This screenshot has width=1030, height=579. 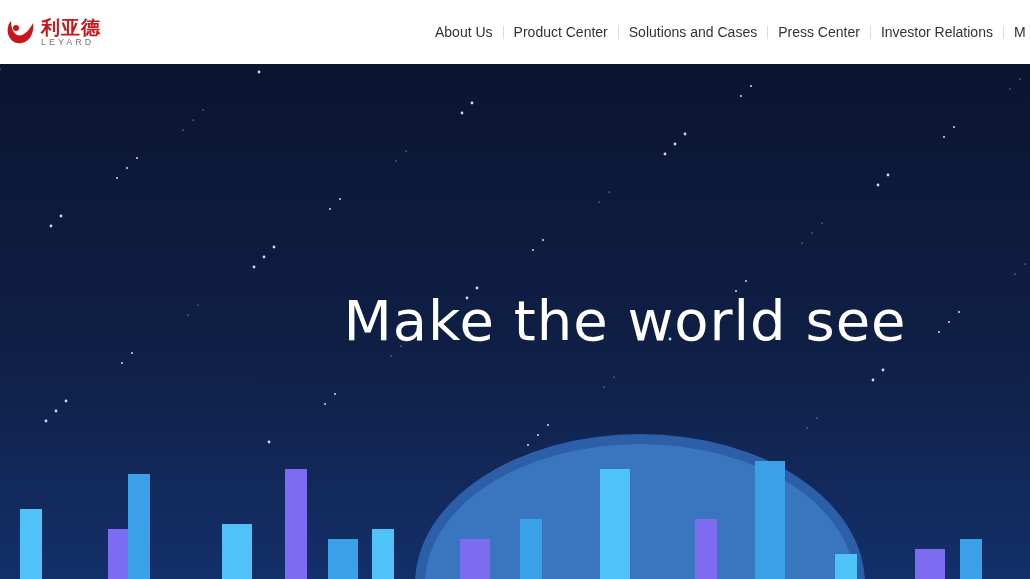 I want to click on logo-chinese-text: 利亚德, so click(x=71, y=27).